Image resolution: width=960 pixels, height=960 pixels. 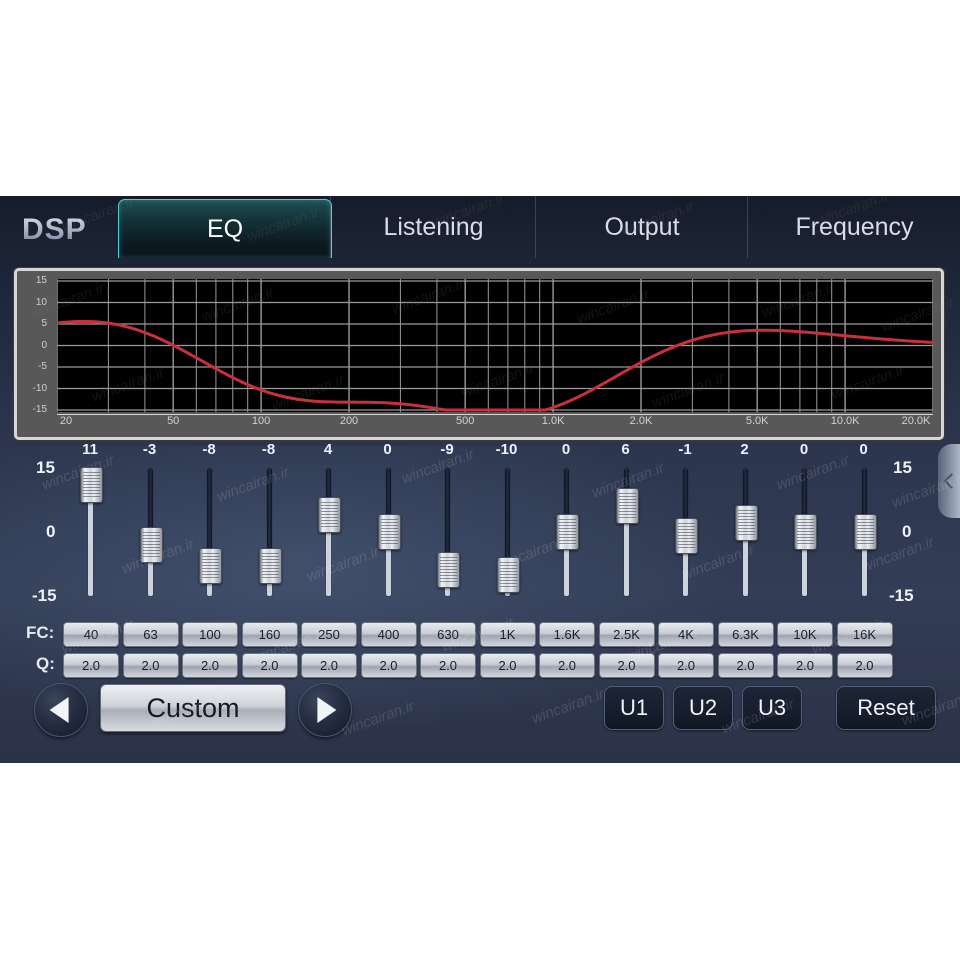 I want to click on chevron-left-icon, so click(x=951, y=481).